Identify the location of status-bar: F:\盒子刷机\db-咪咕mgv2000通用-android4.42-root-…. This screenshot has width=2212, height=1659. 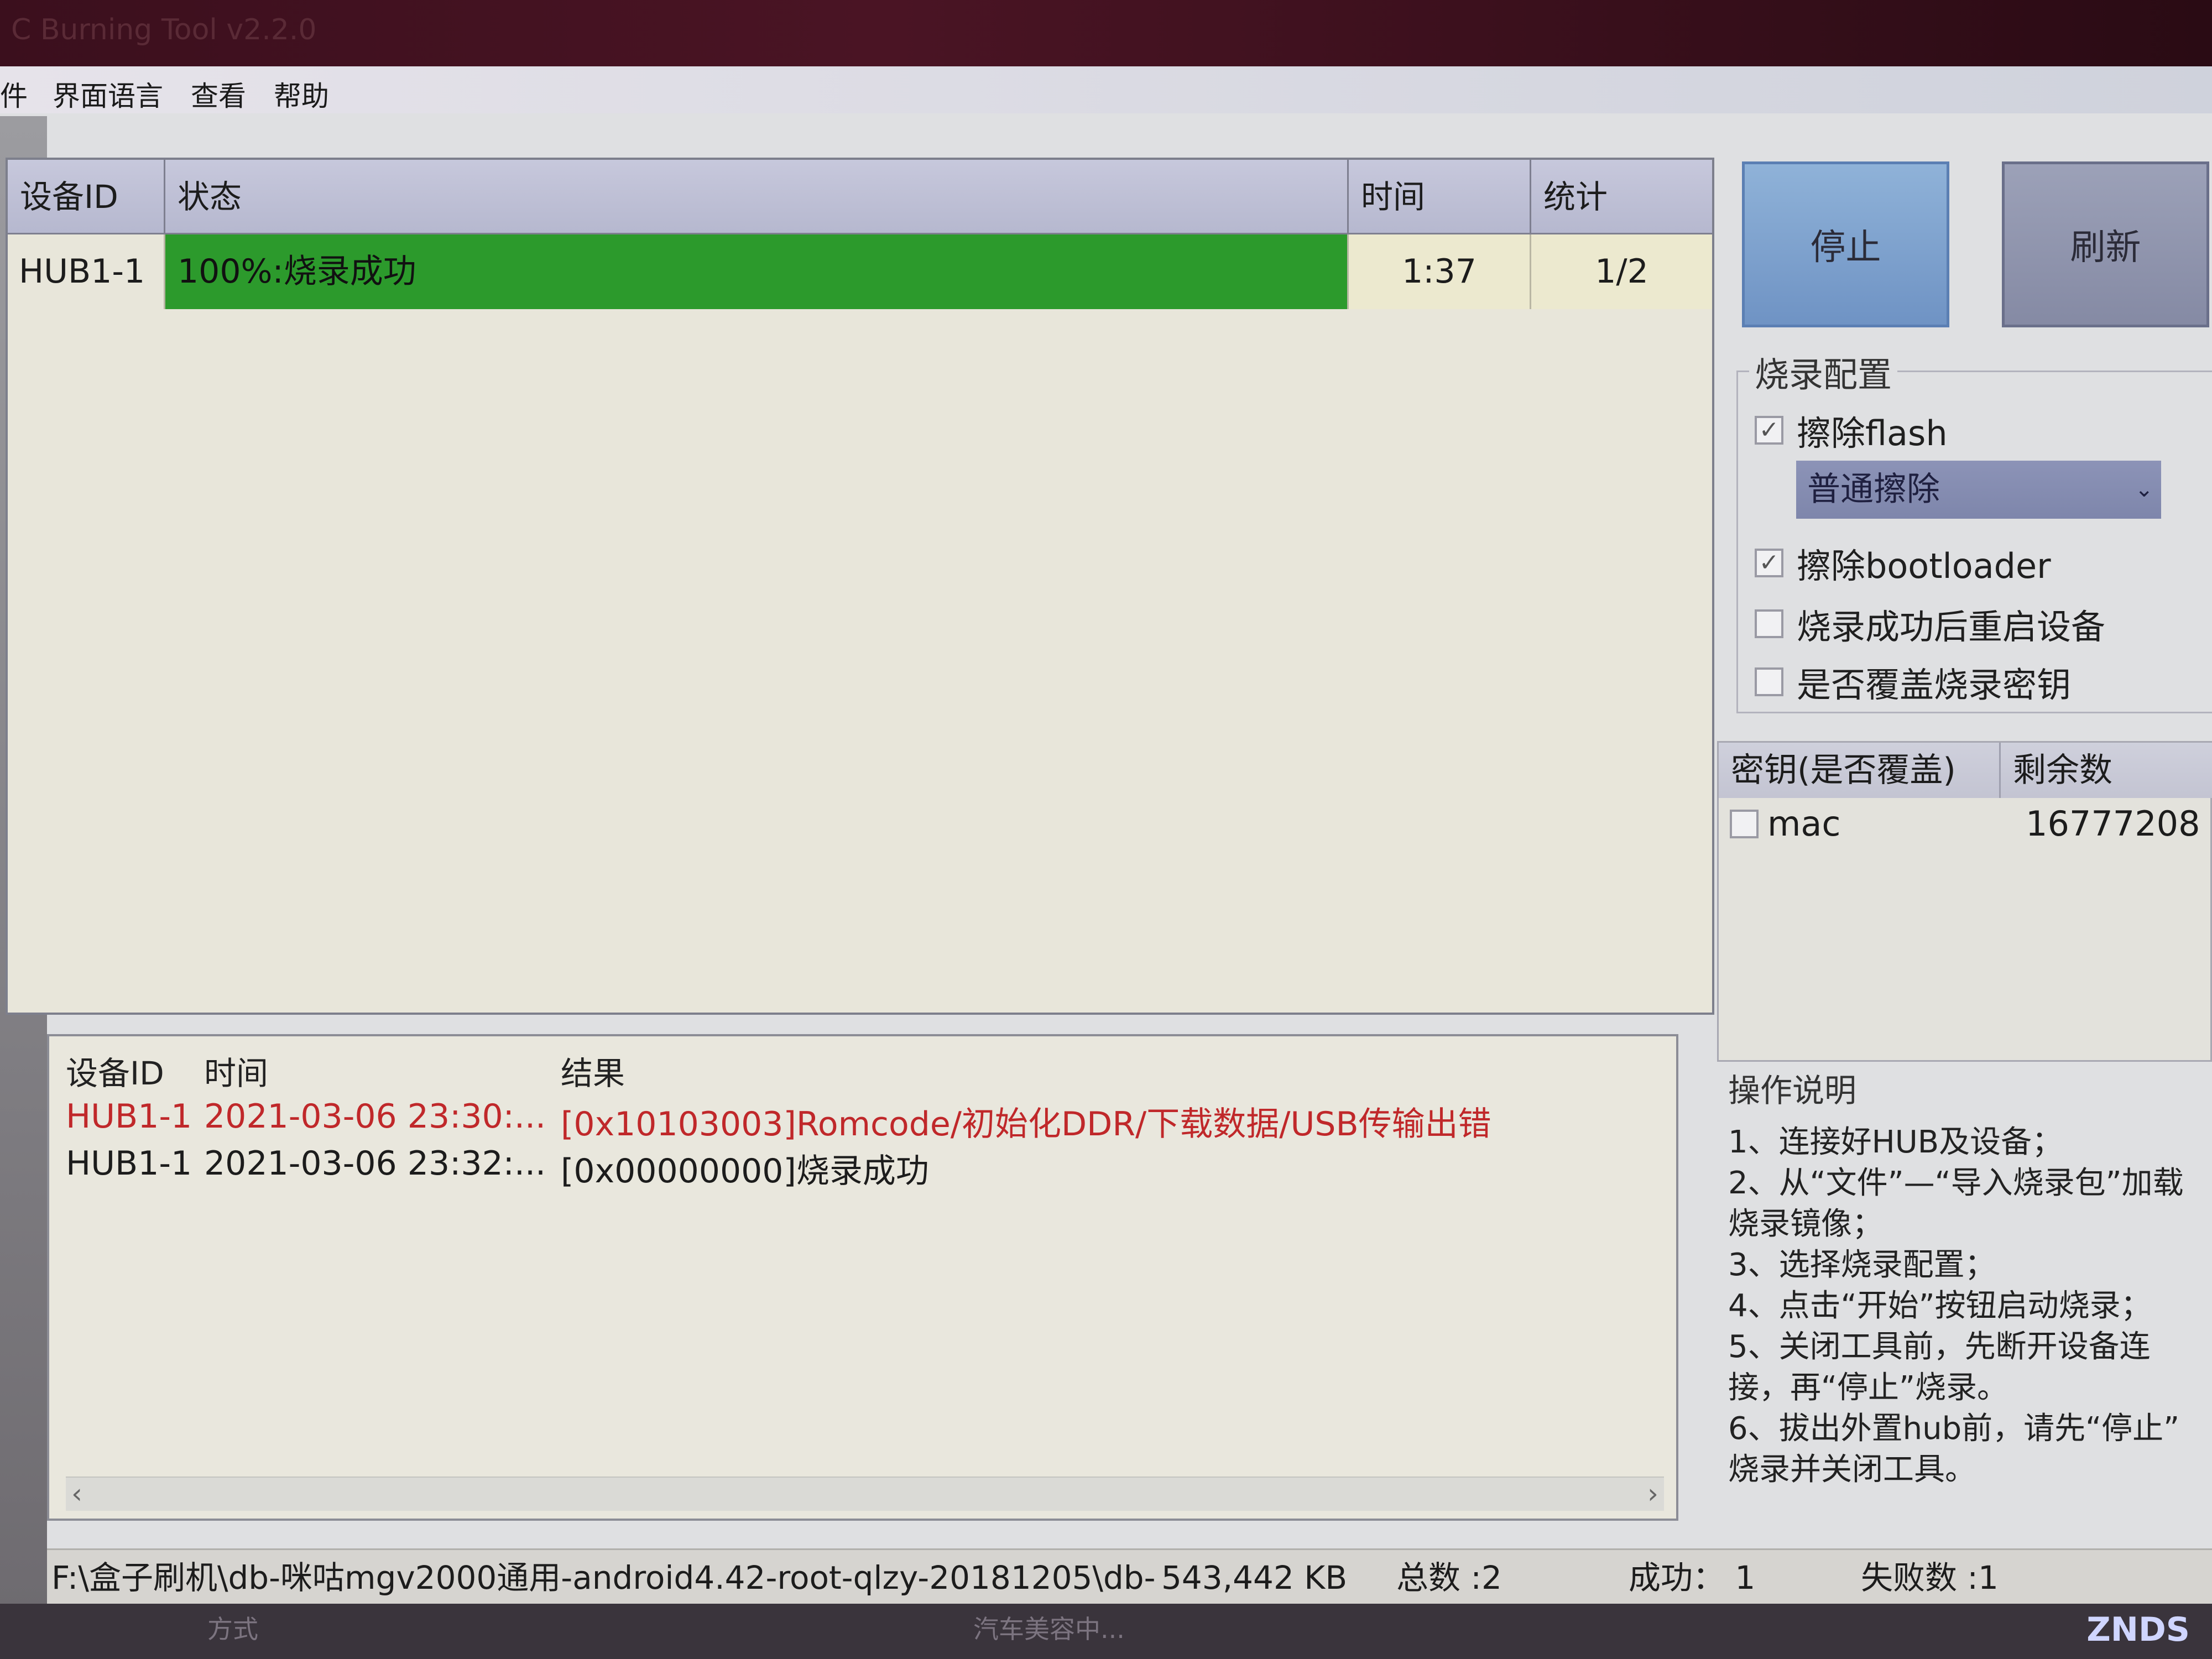
(1129, 1576).